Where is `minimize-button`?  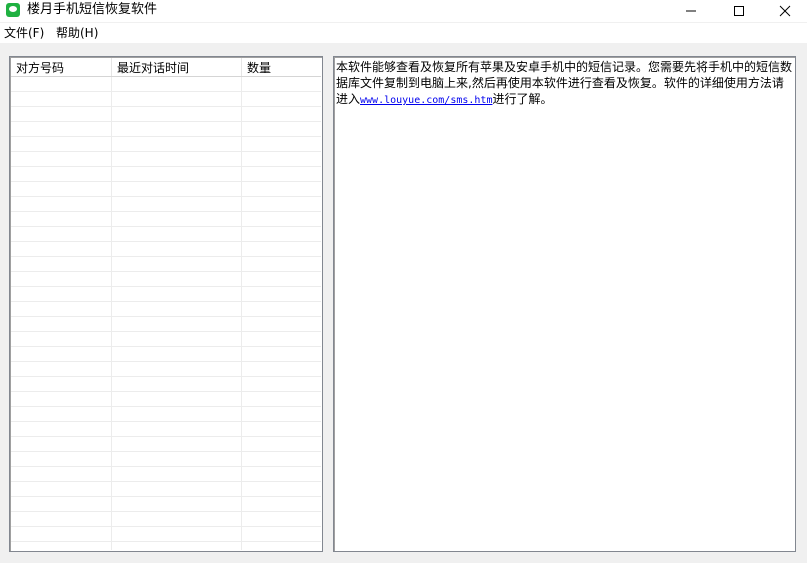
minimize-button is located at coordinates (691, 11).